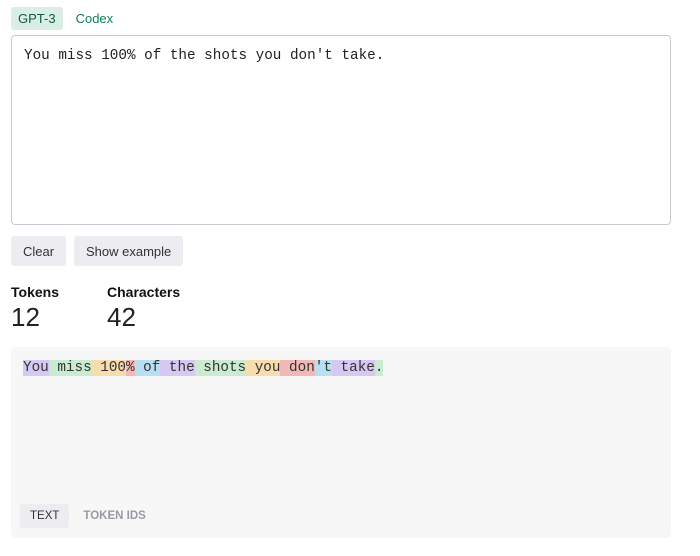 The image size is (700, 556). I want to click on tab-token-ids: TOKEN IDS, so click(114, 516).